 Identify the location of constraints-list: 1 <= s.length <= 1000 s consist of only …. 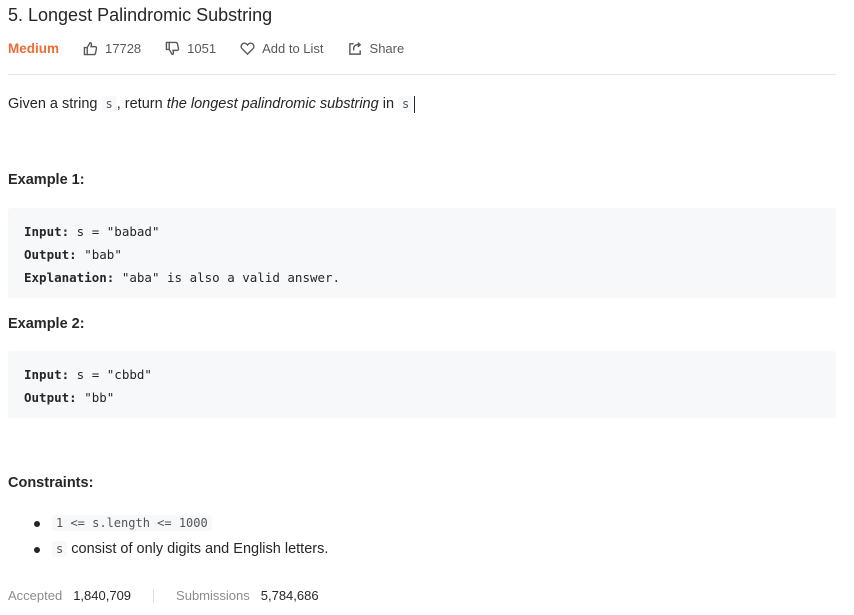
(168, 536).